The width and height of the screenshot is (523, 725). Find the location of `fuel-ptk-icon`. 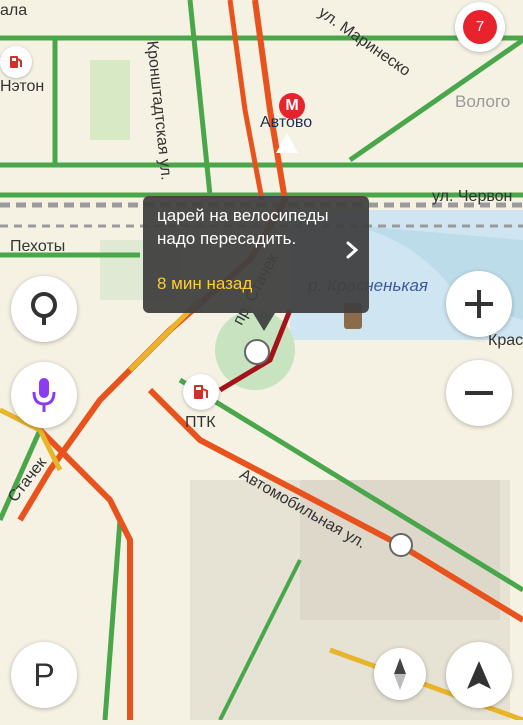

fuel-ptk-icon is located at coordinates (201, 392).